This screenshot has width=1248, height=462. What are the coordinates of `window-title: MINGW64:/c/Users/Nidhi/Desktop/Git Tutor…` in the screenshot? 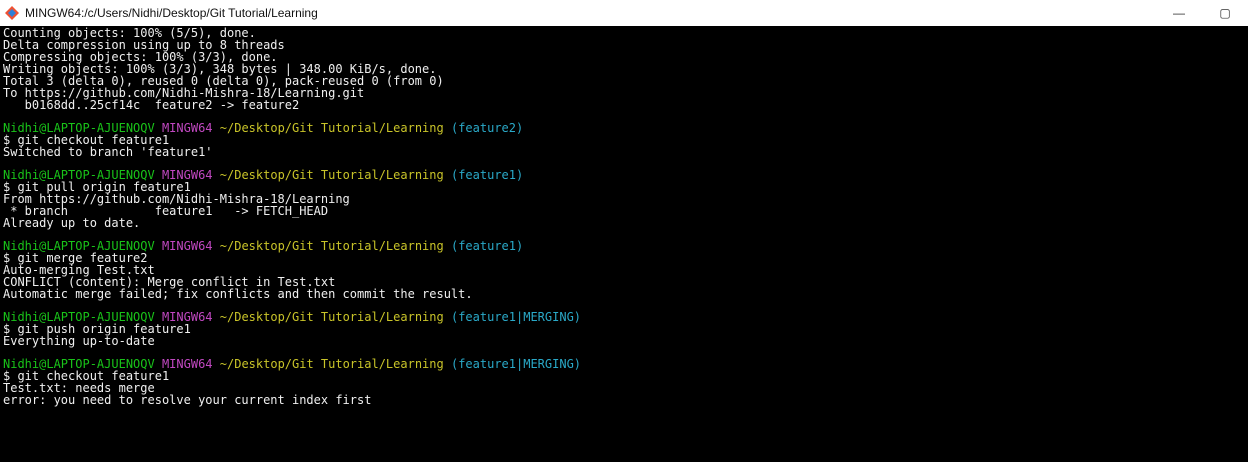 It's located at (171, 13).